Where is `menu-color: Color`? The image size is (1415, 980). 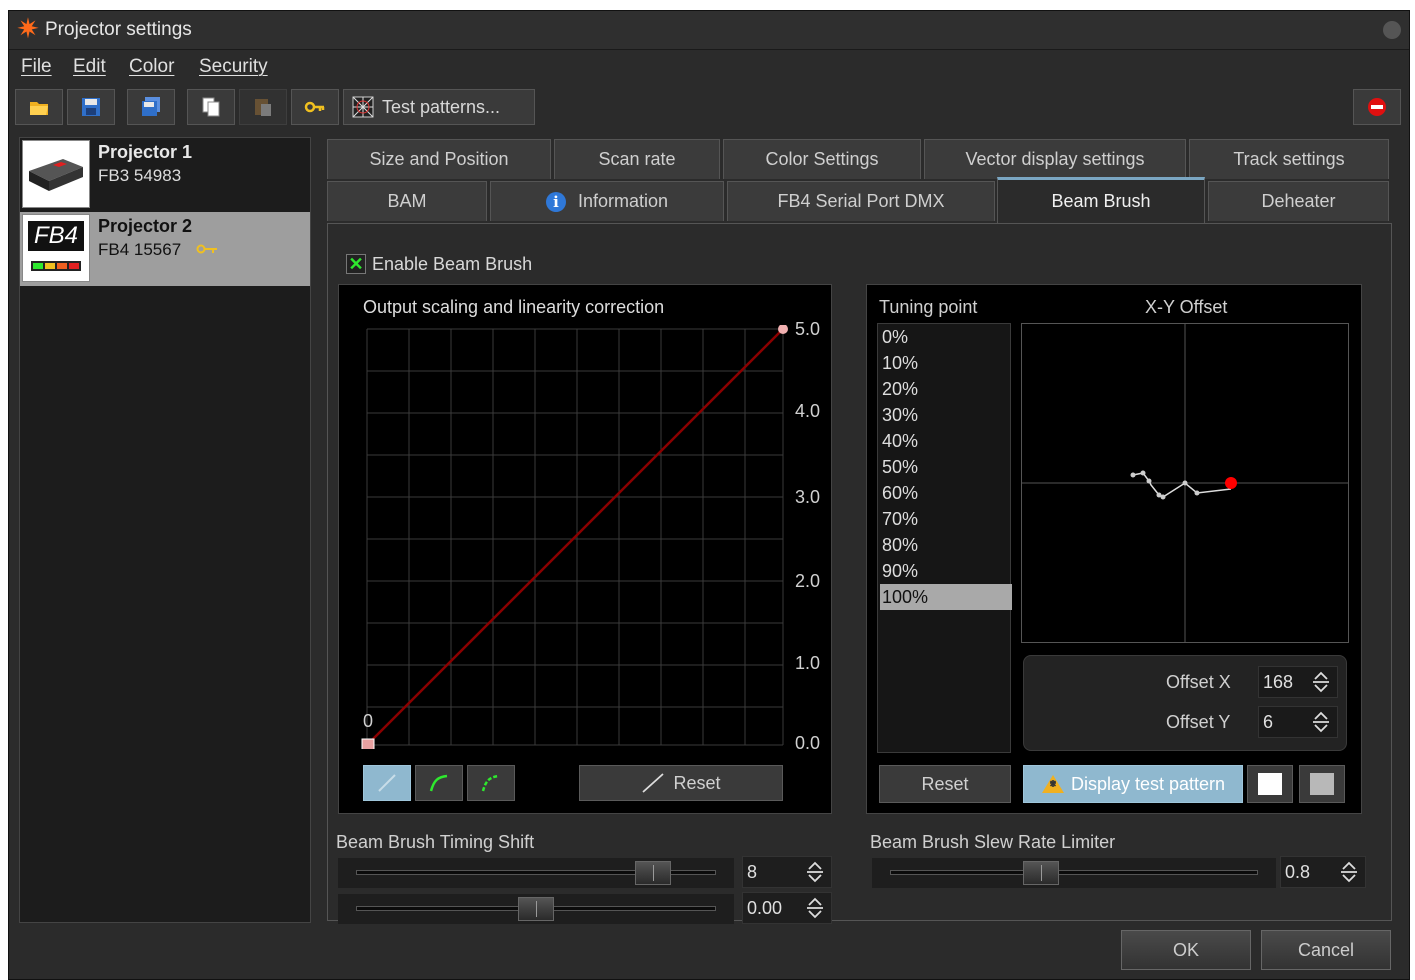
menu-color: Color is located at coordinates (151, 67).